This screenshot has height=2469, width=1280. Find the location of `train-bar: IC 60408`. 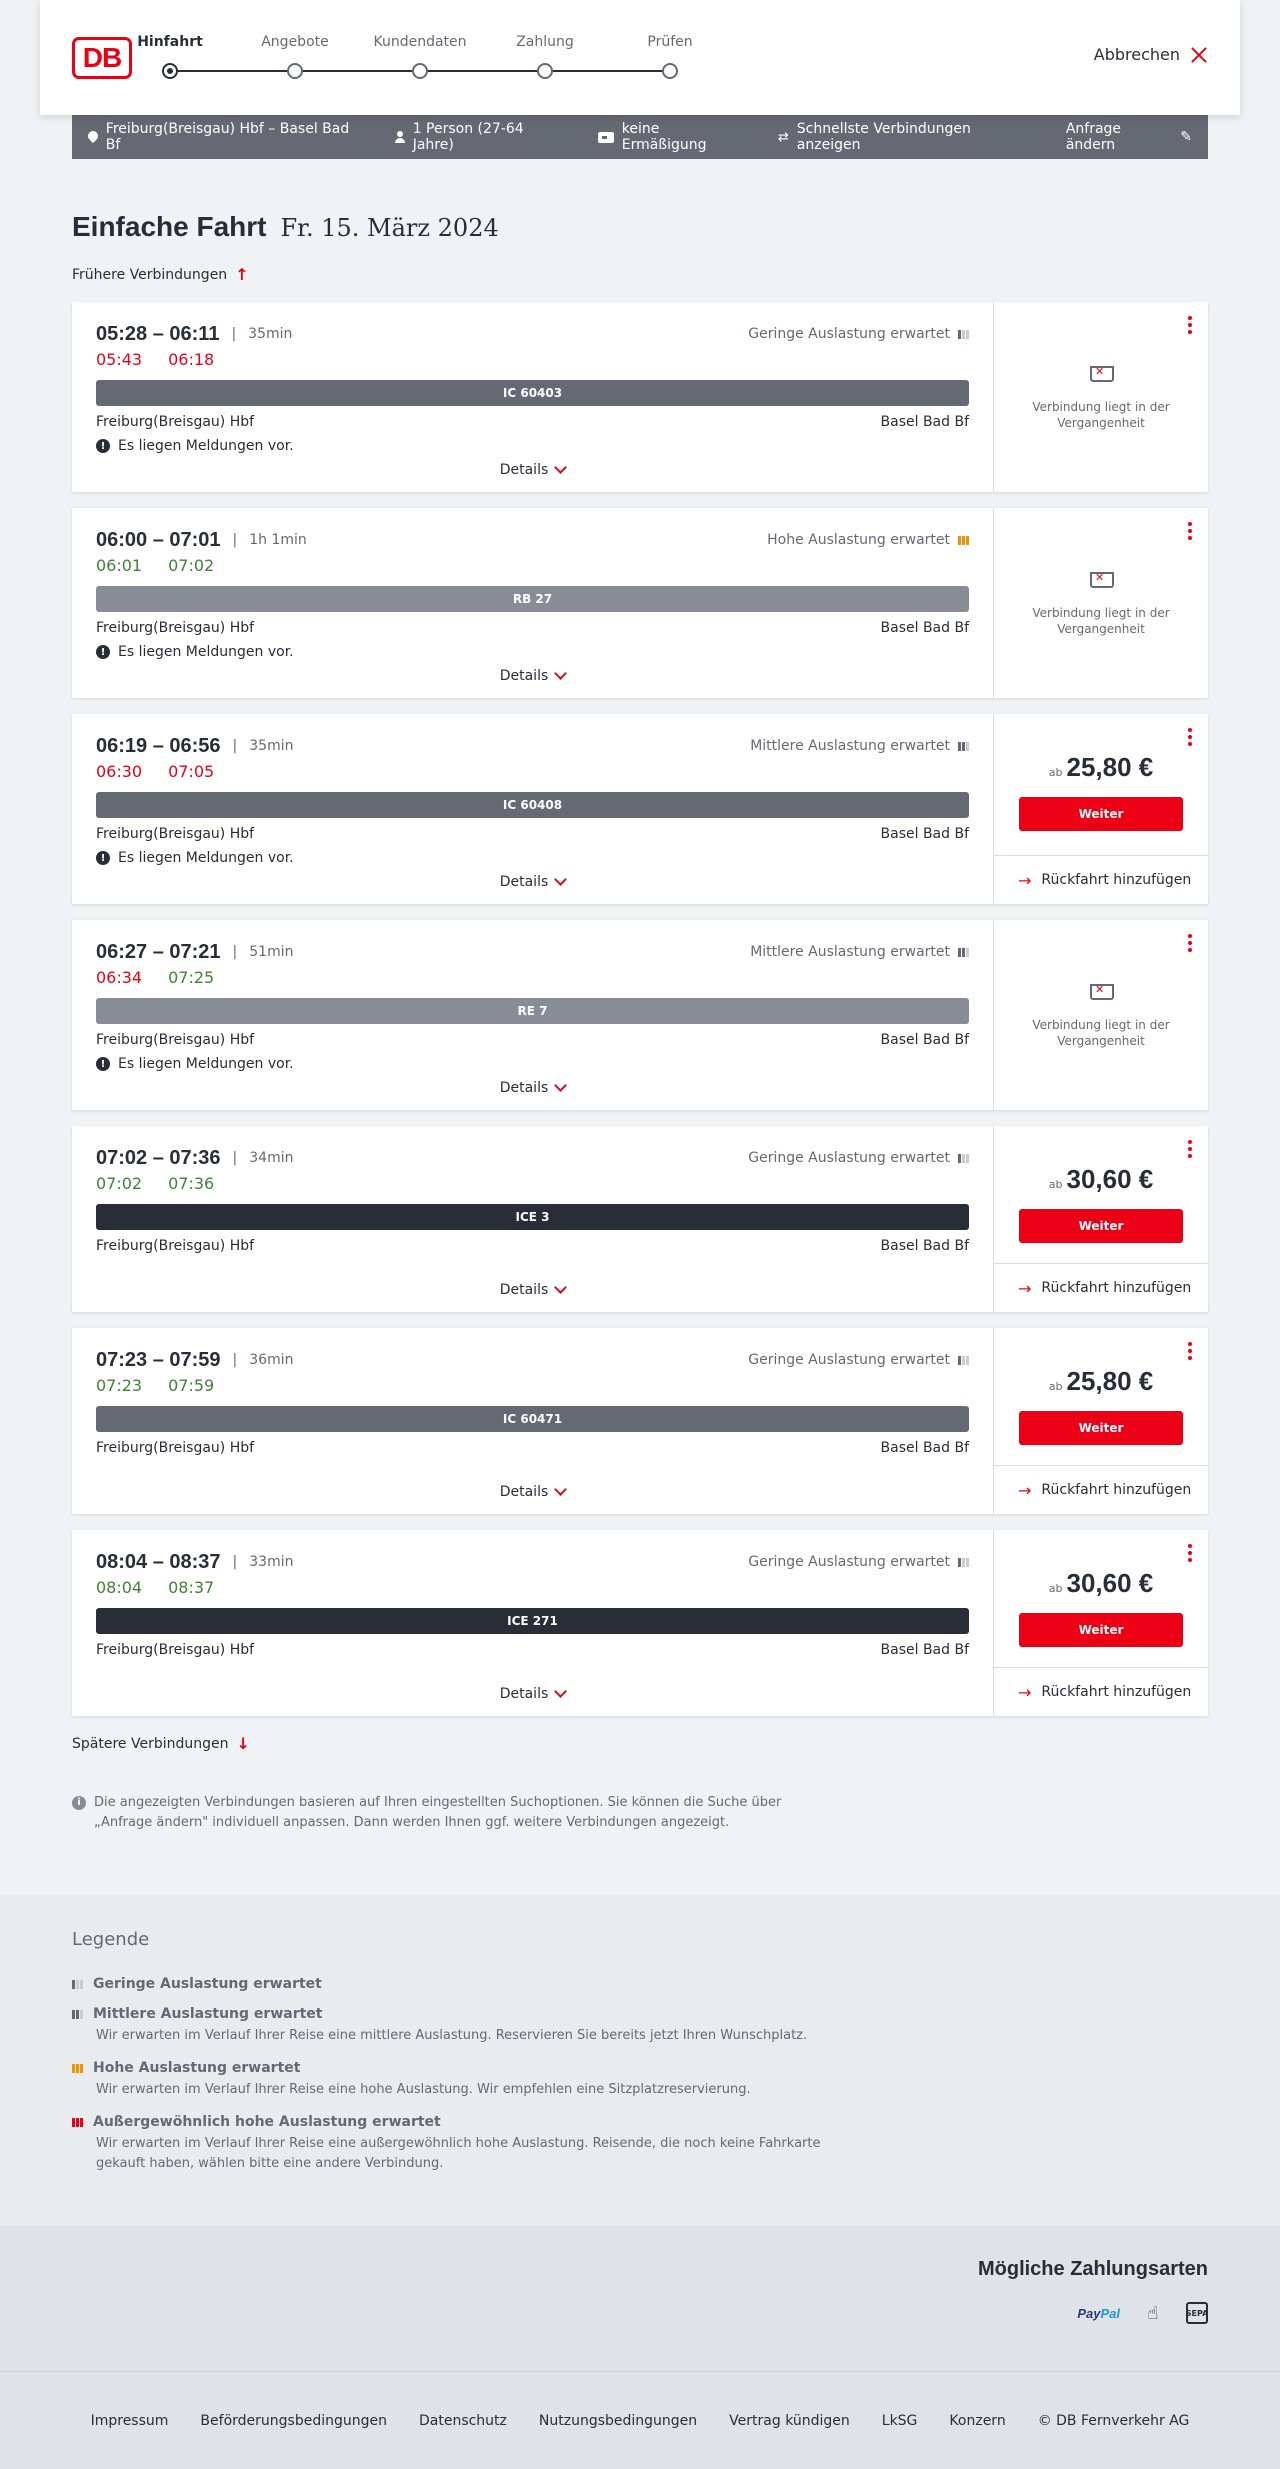

train-bar: IC 60408 is located at coordinates (532, 805).